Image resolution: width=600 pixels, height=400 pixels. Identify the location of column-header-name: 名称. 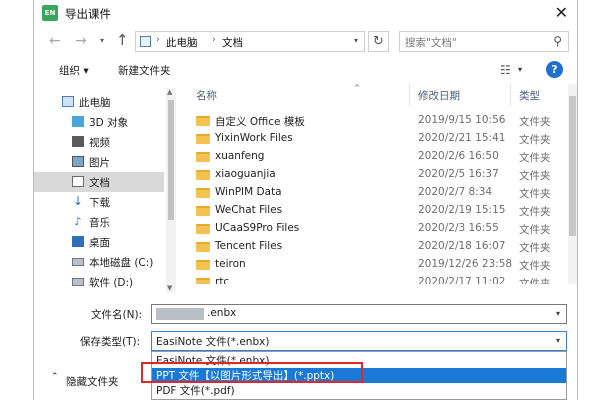
(206, 95).